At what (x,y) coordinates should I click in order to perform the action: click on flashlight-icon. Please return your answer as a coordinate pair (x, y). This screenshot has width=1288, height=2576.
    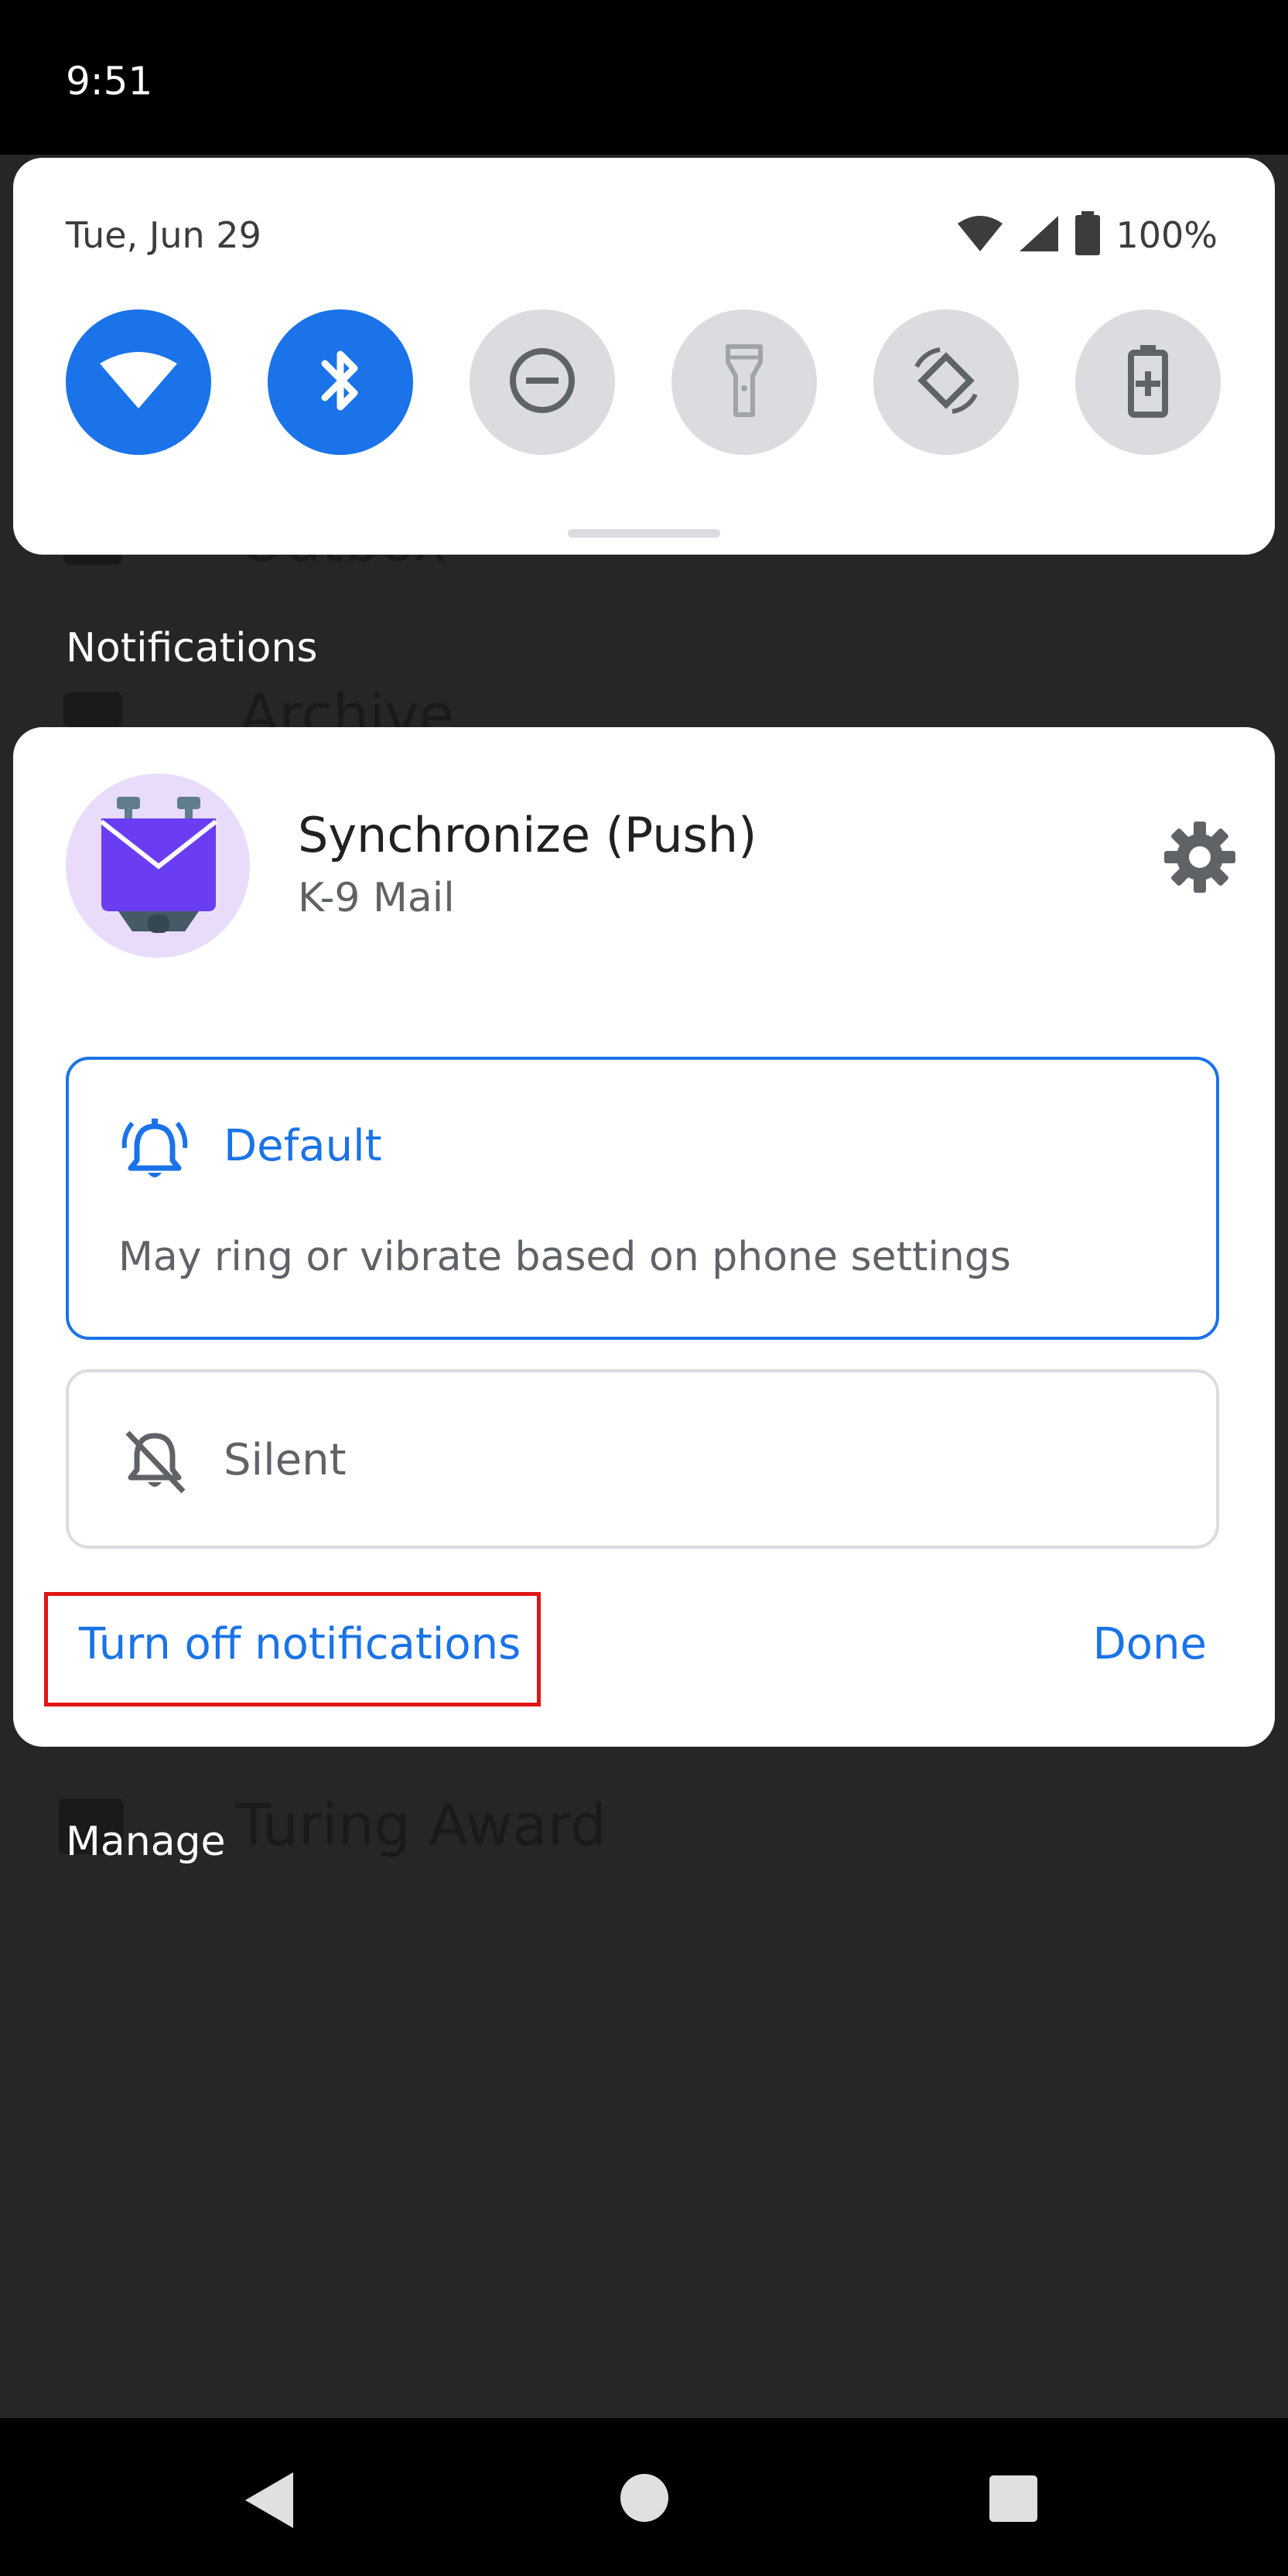
    Looking at the image, I should click on (744, 382).